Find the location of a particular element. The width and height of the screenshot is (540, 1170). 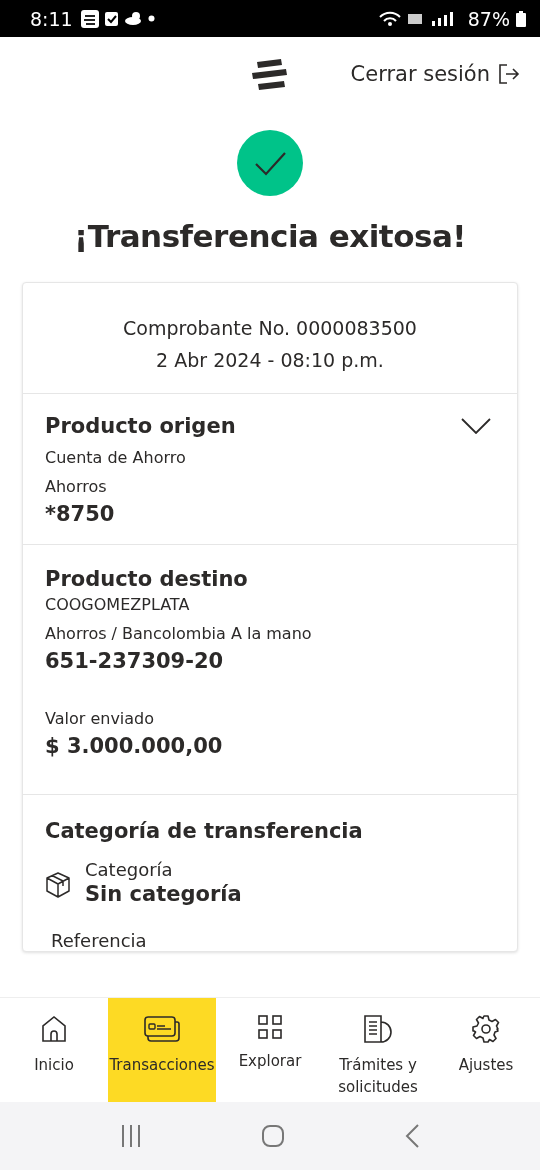

account-subtype: Ahorros is located at coordinates (76, 486).